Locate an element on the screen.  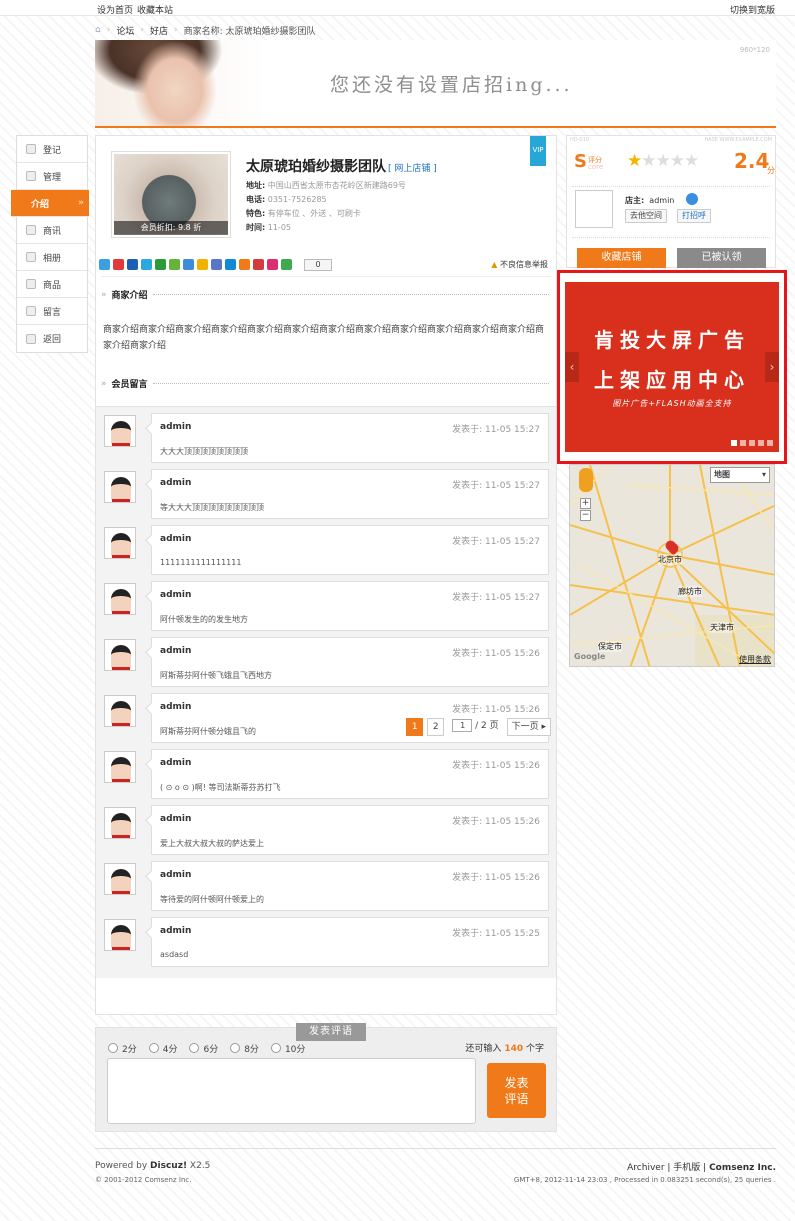
map-terms-link: 使用条款 is located at coordinates (755, 659).